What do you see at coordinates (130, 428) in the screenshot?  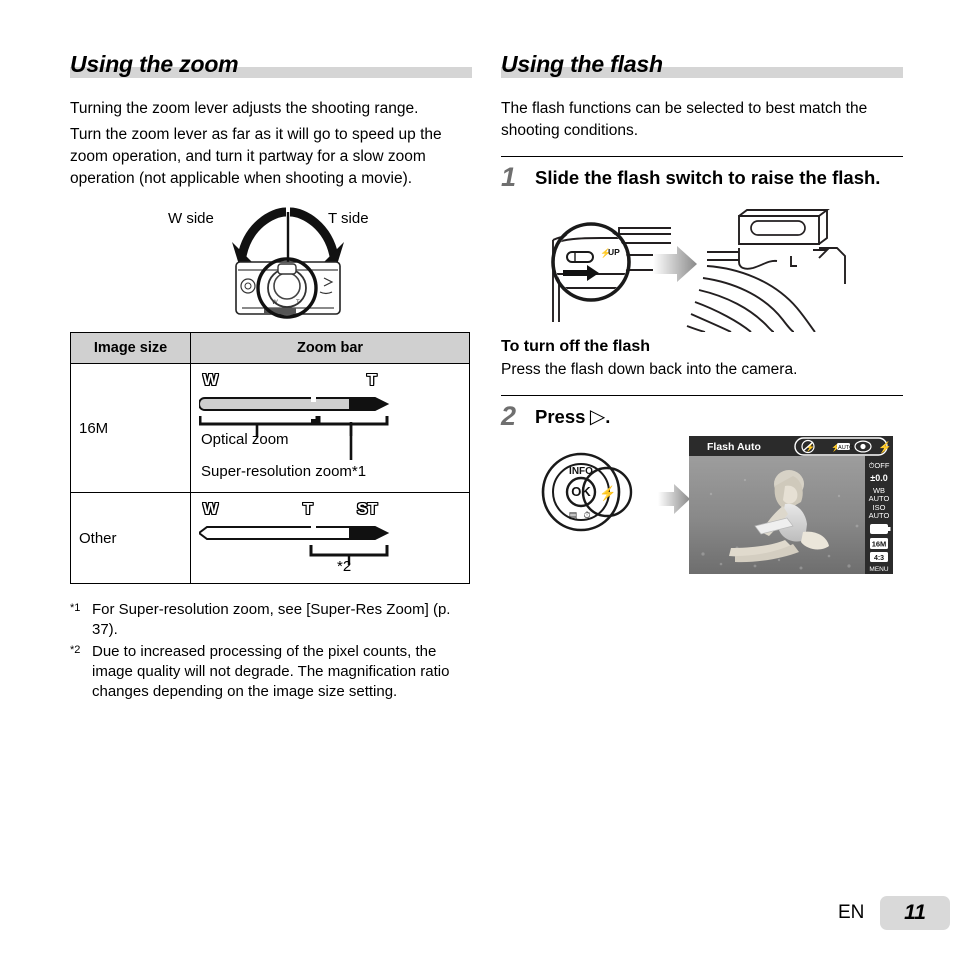 I see `cell-image-size-16m: 16M` at bounding box center [130, 428].